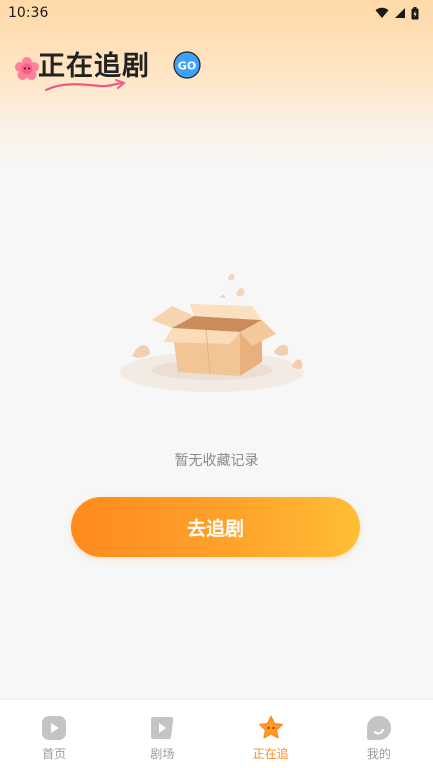 This screenshot has width=433, height=768. Describe the element at coordinates (415, 12) in the screenshot. I see `battery-icon` at that location.